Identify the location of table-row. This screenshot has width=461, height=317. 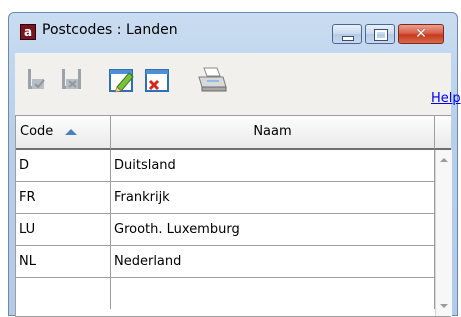
(225, 294).